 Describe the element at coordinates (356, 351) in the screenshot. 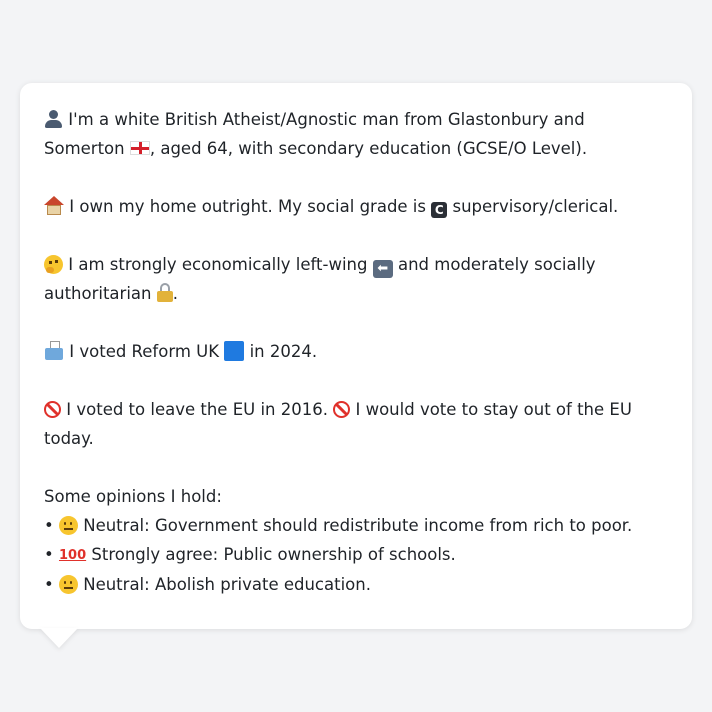

I see `vote-line: I voted Reform UK in 2024.` at that location.